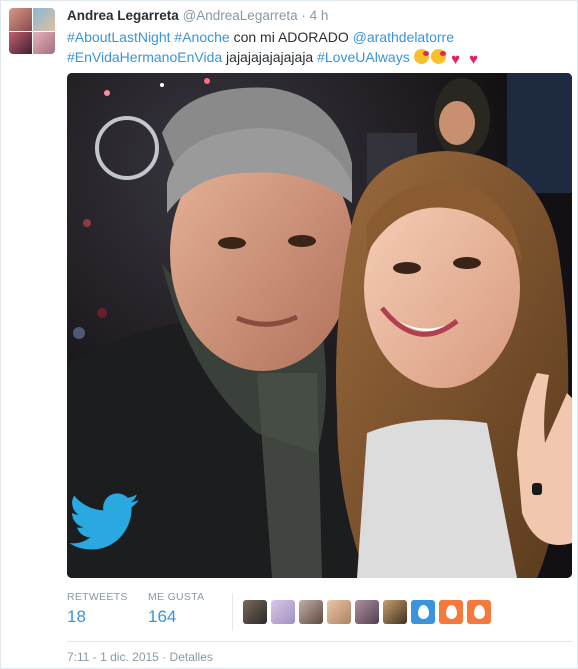 The height and width of the screenshot is (669, 578). I want to click on tweet-footer: 7:11 - 1 dic. 2015 · Detalles, so click(140, 657).